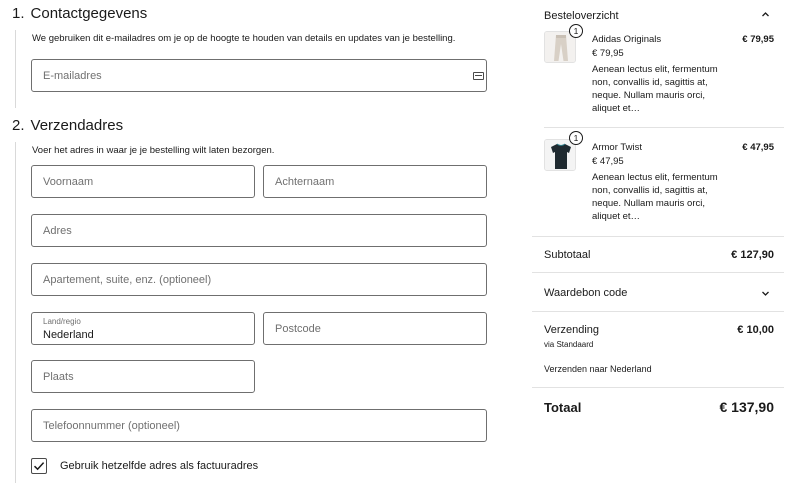  Describe the element at coordinates (127, 279) in the screenshot. I see `apartment-placeholder: Apartement, suite, enz. (optioneel)` at that location.